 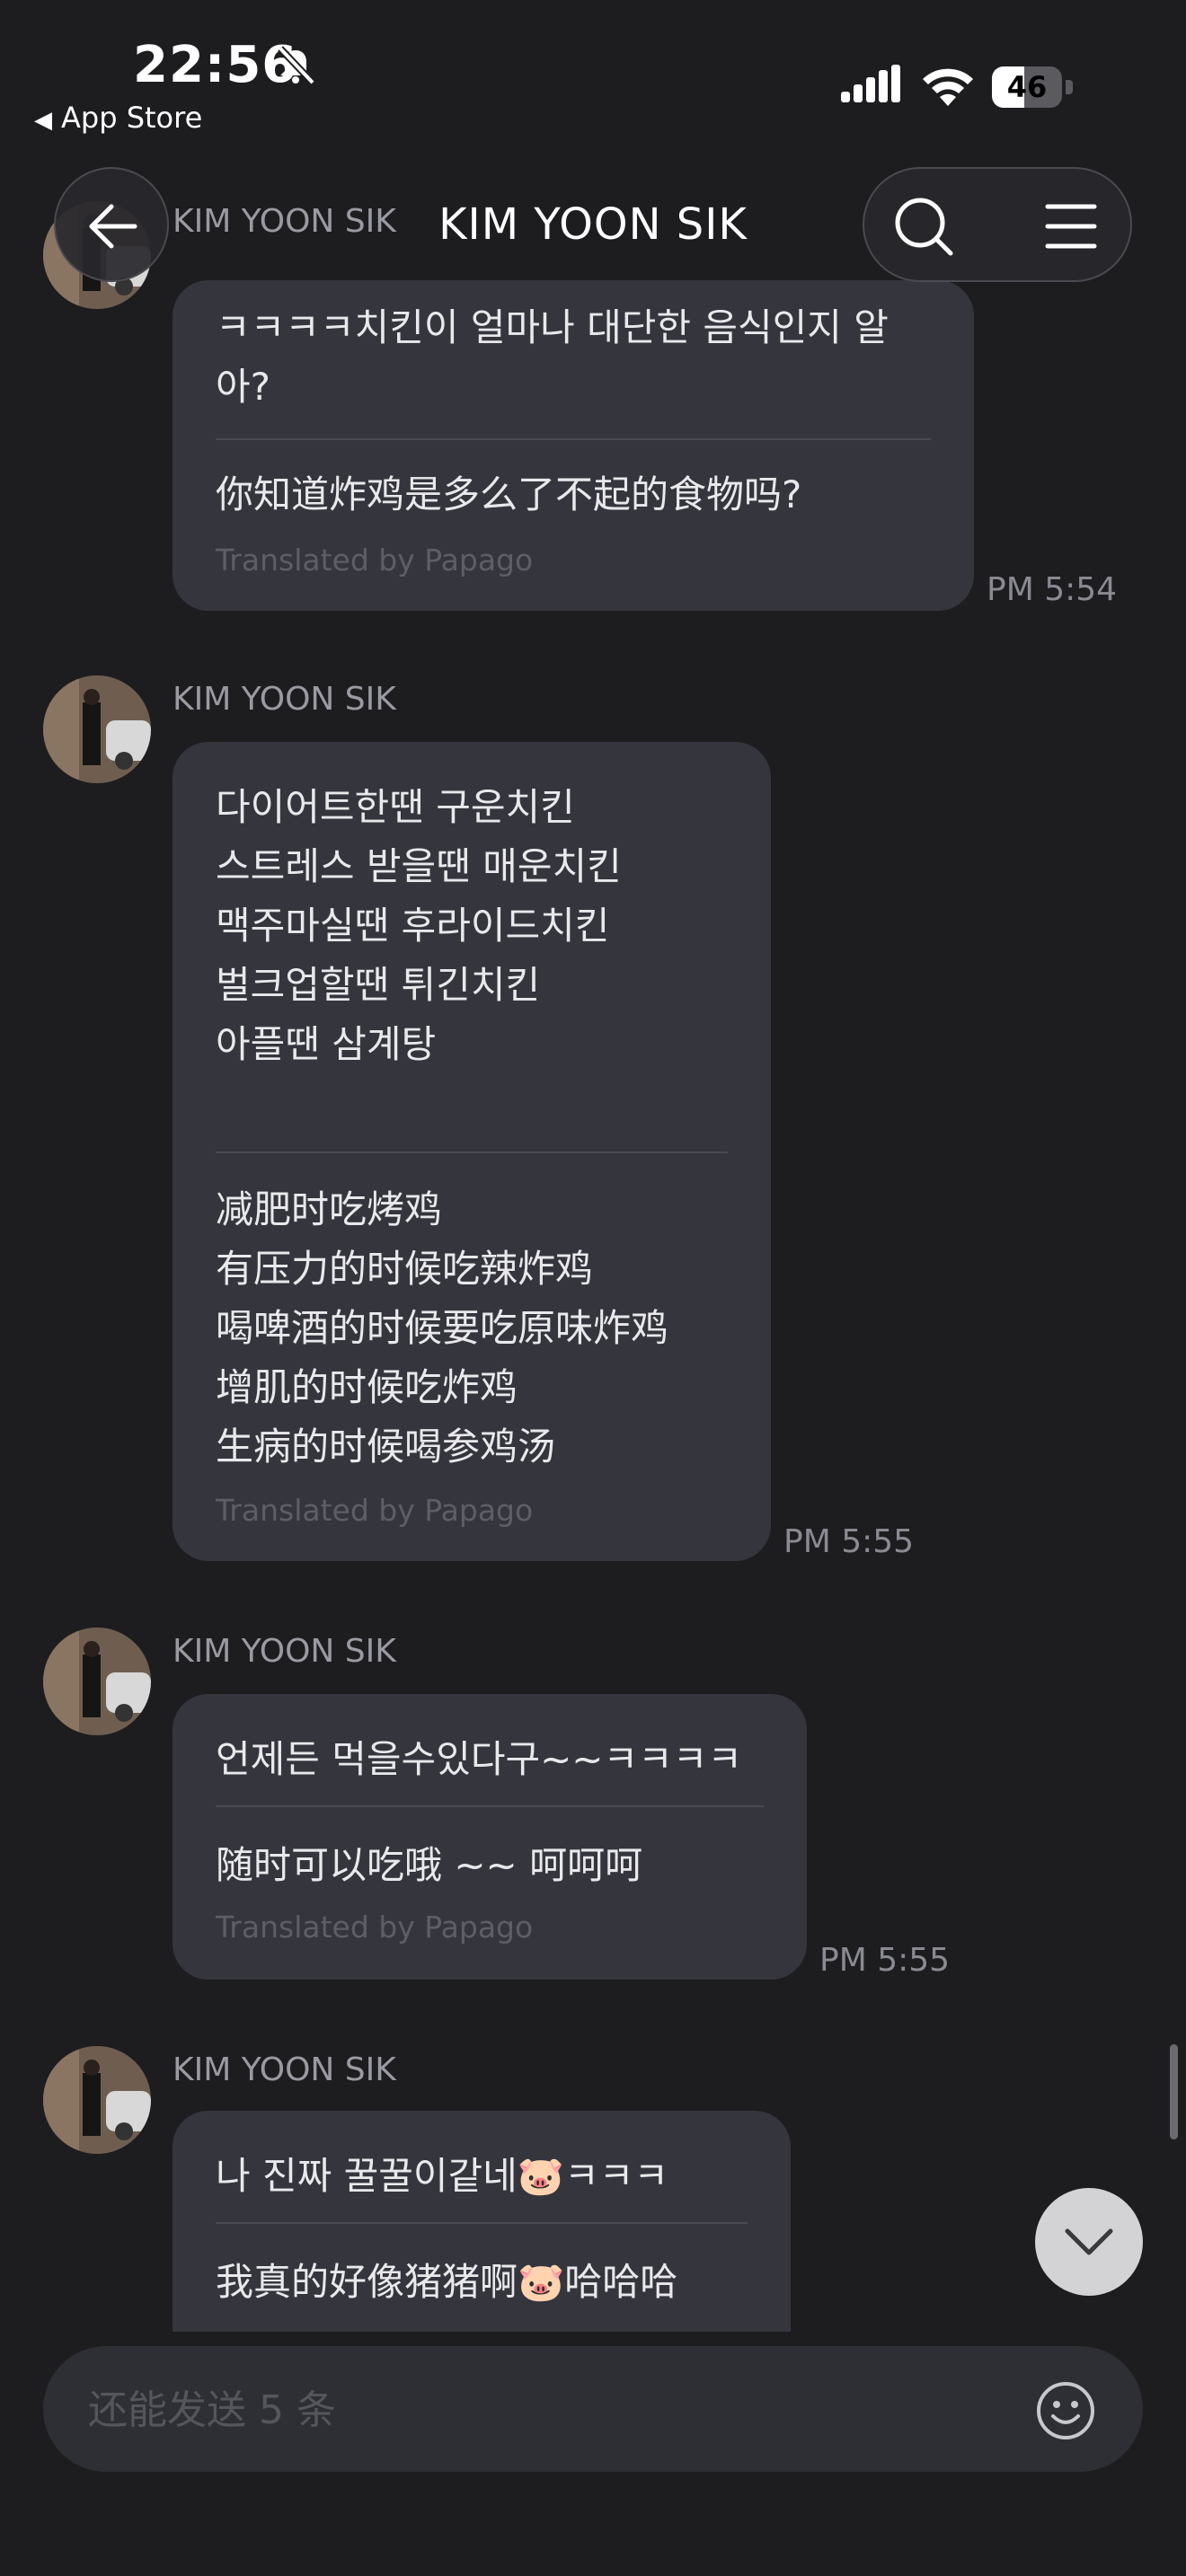 What do you see at coordinates (923, 226) in the screenshot?
I see `search-icon` at bounding box center [923, 226].